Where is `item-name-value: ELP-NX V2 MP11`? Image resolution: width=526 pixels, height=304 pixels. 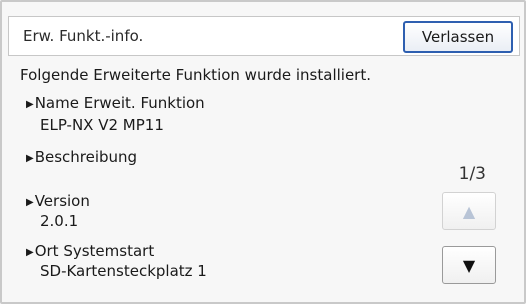 item-name-value: ELP-NX V2 MP11 is located at coordinates (102, 125).